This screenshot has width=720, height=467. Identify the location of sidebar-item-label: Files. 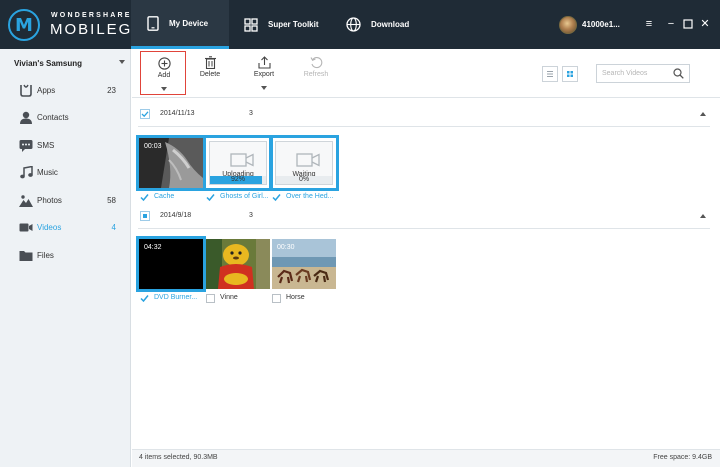
(45, 255).